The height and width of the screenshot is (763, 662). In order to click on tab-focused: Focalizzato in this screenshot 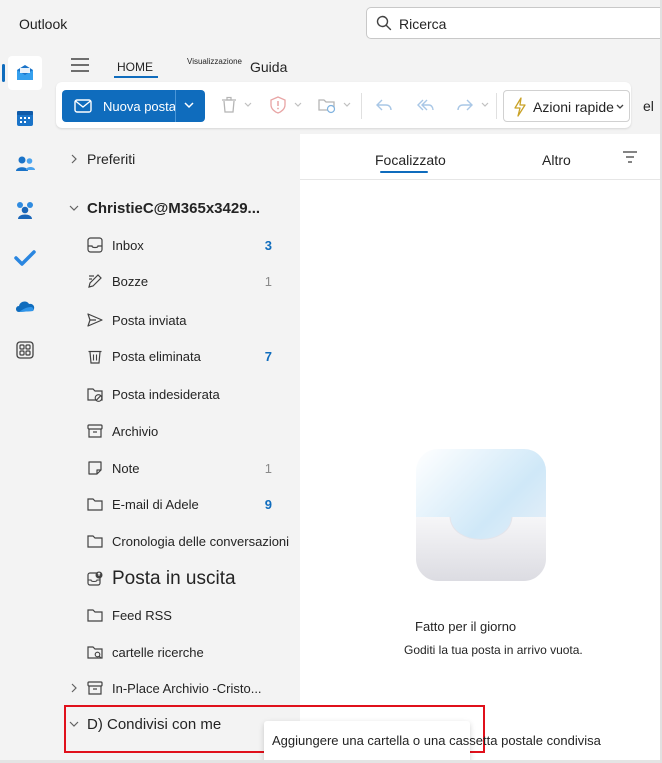, I will do `click(410, 160)`.